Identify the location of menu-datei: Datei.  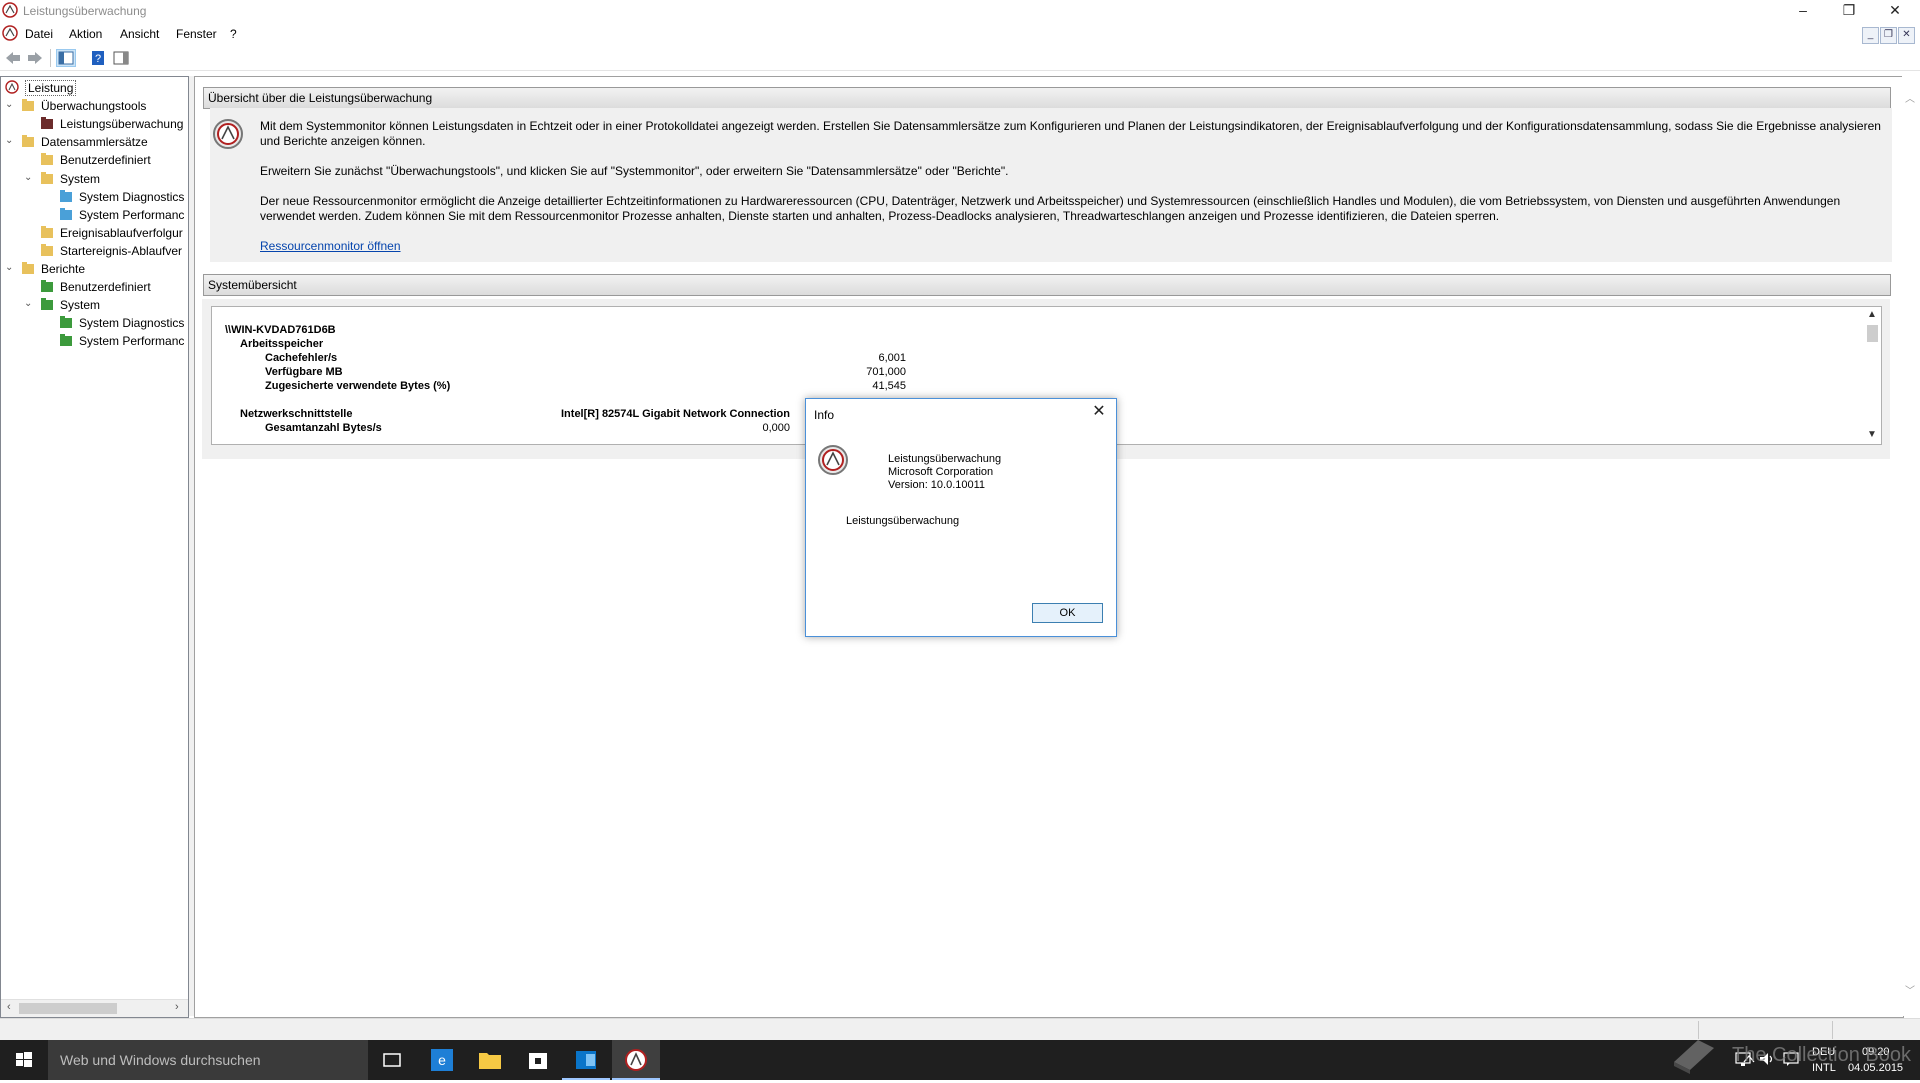
(39, 34).